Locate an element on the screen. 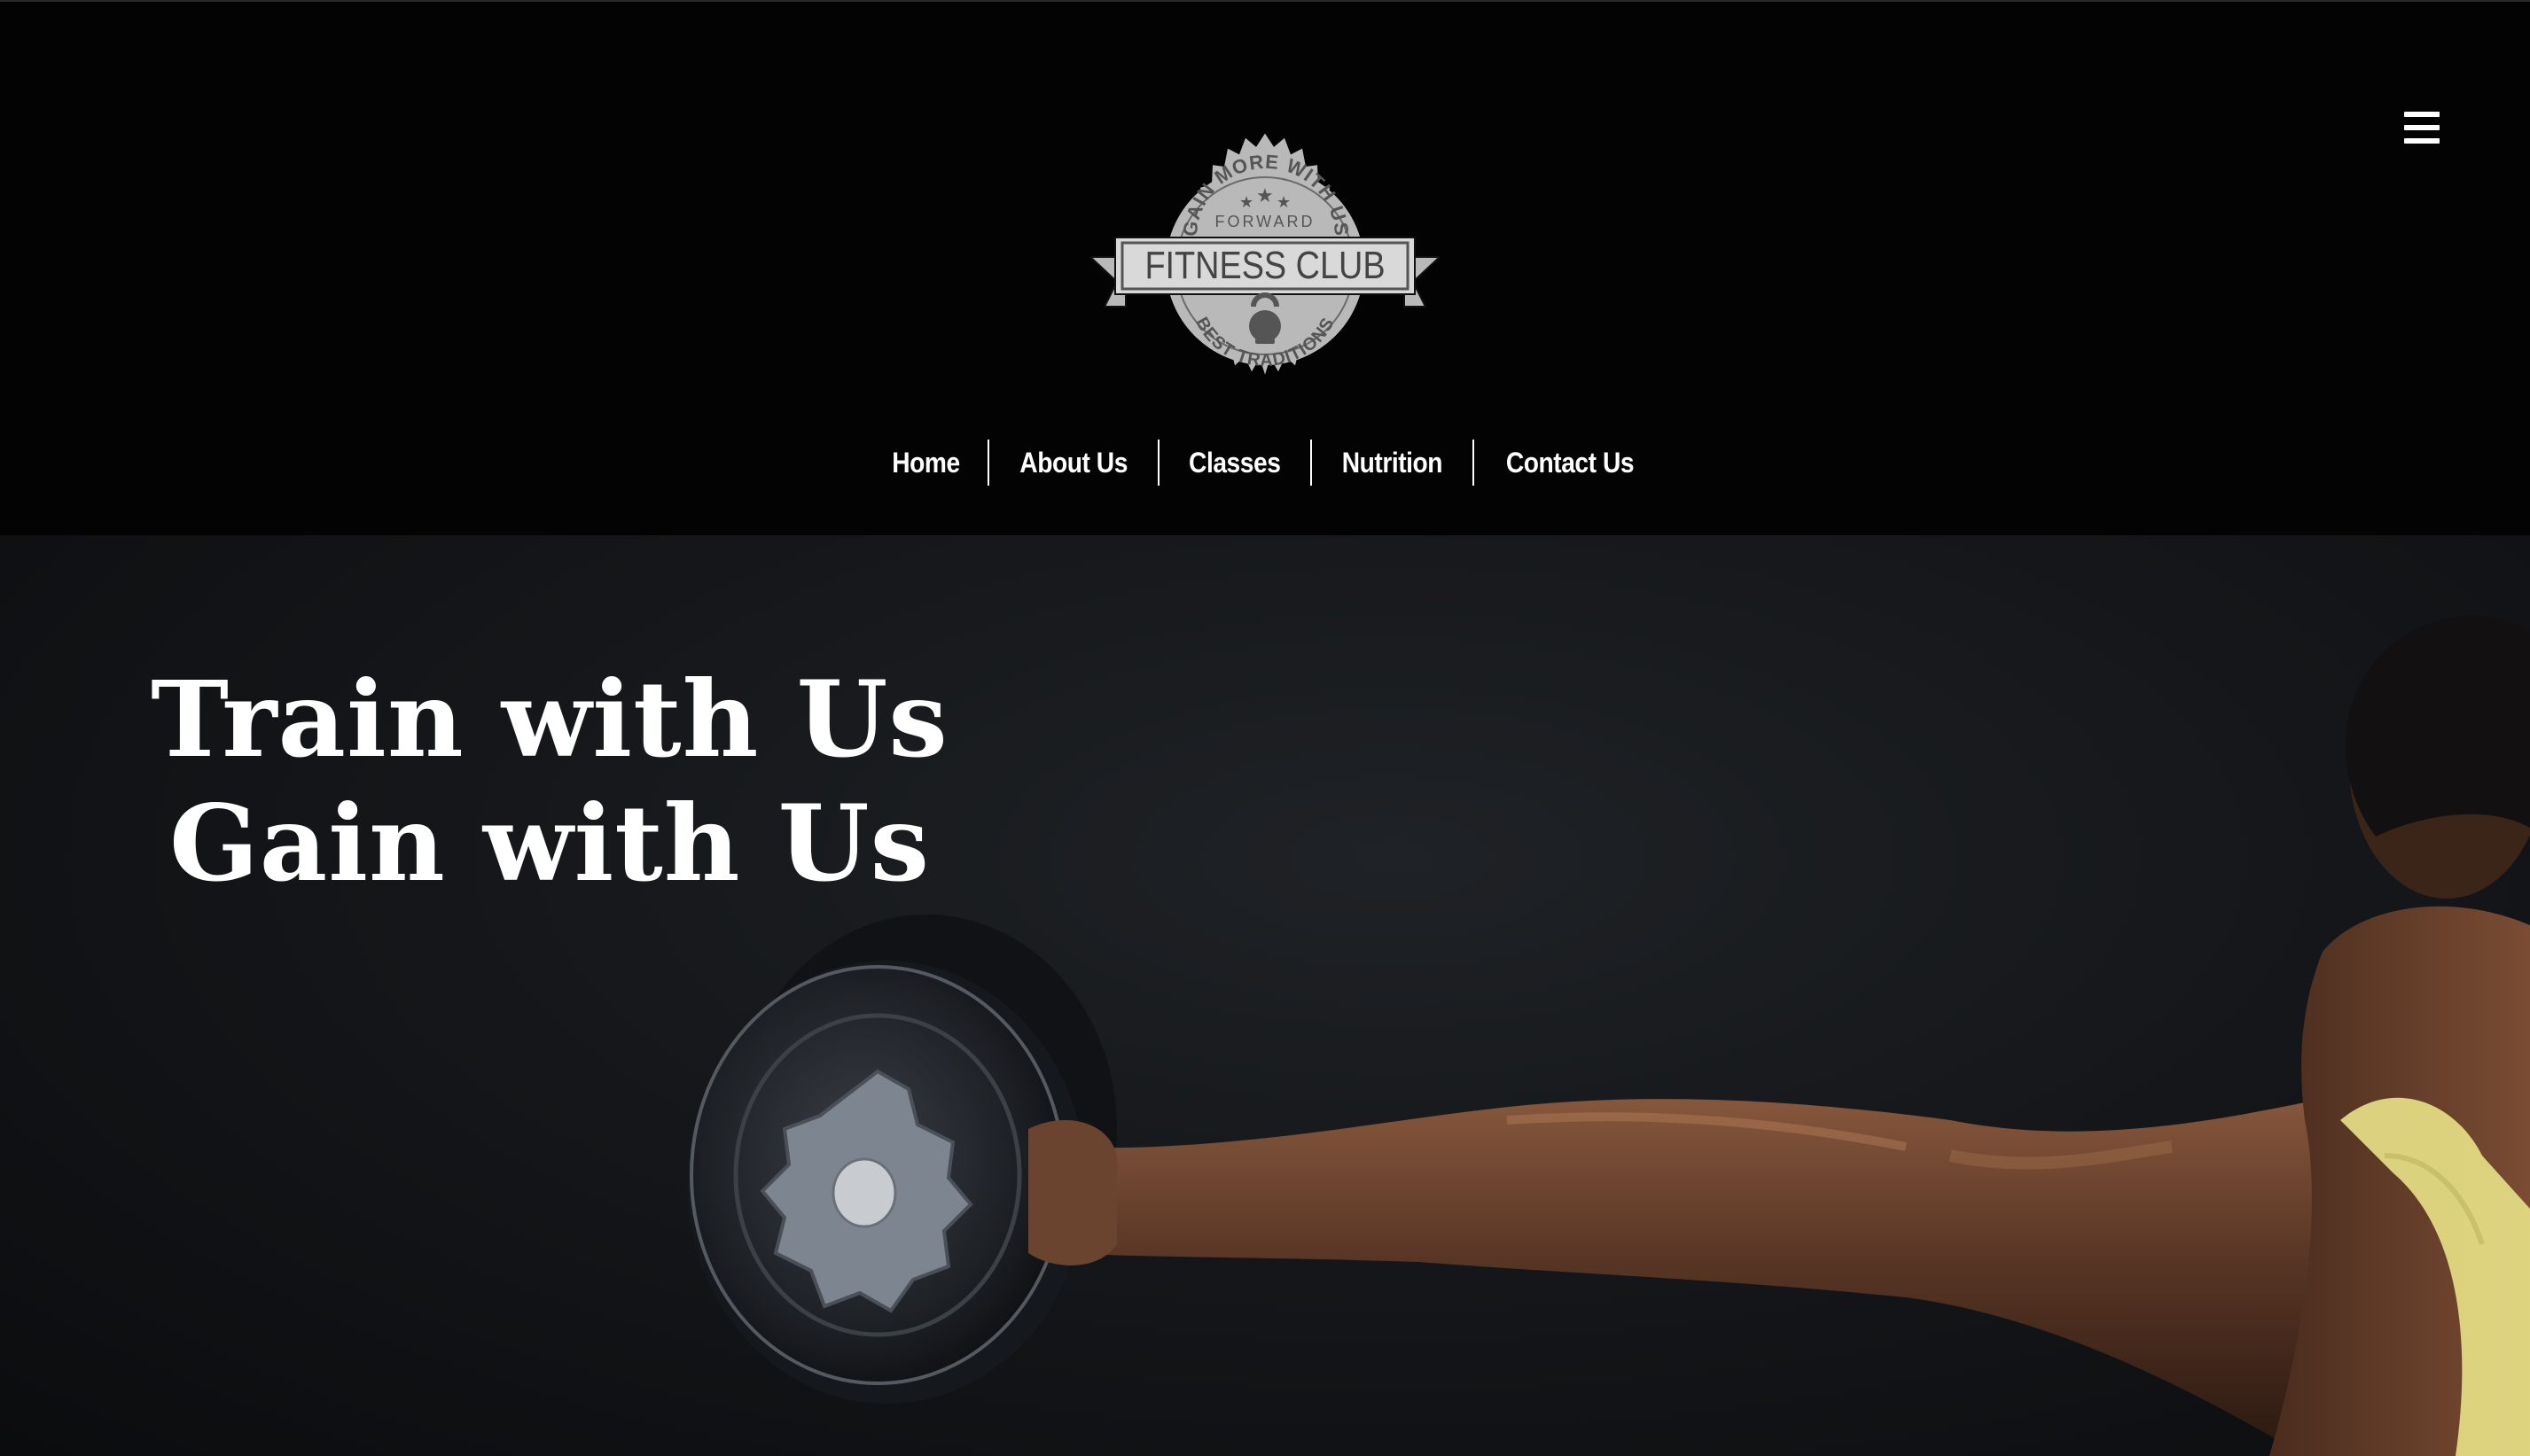 Image resolution: width=2530 pixels, height=1456 pixels. nav-about-us: About Us is located at coordinates (1074, 462).